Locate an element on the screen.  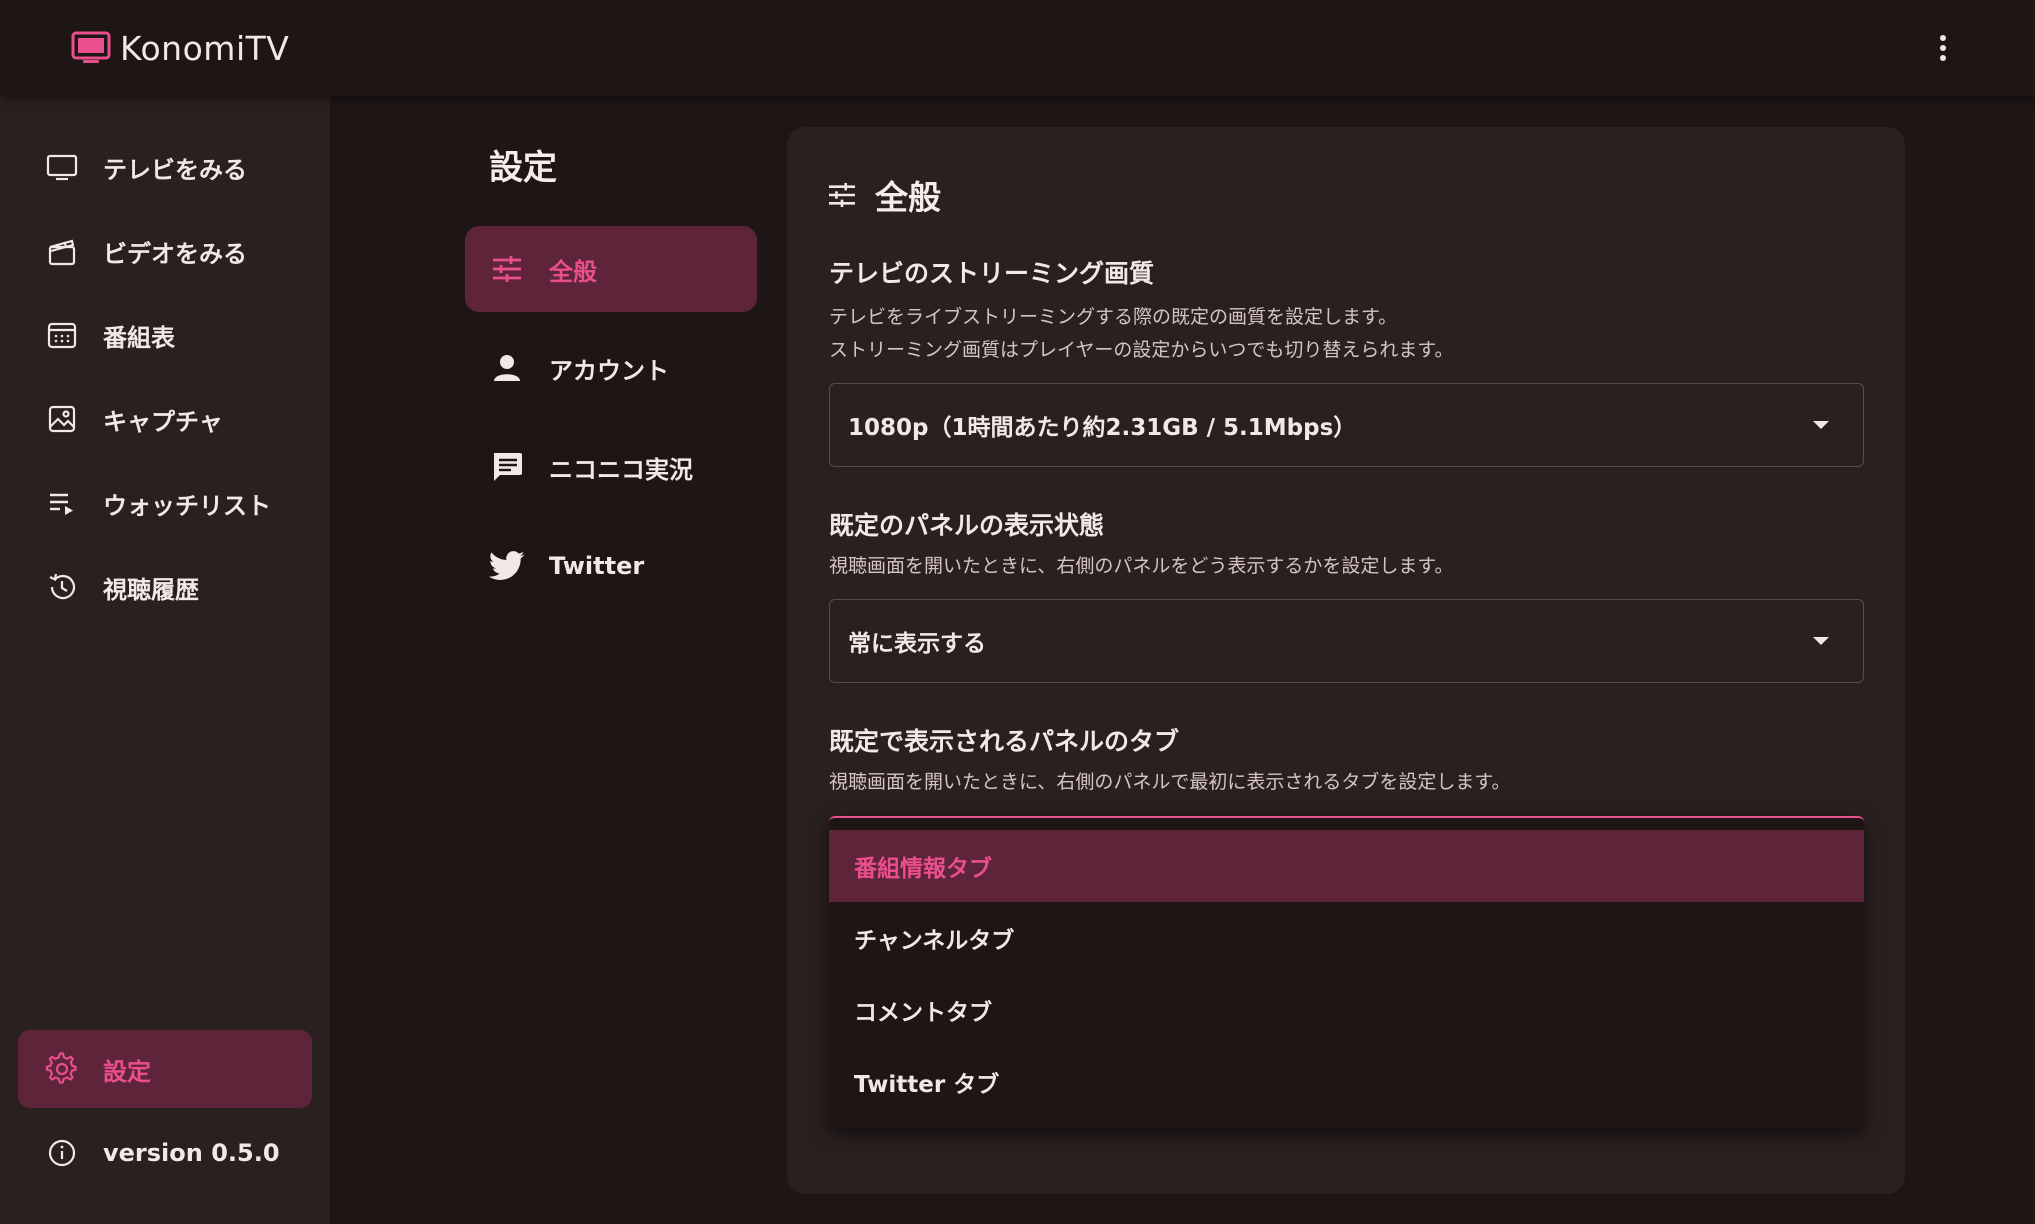
settings-nav-niconico: ニコニコ実況 is located at coordinates (611, 467).